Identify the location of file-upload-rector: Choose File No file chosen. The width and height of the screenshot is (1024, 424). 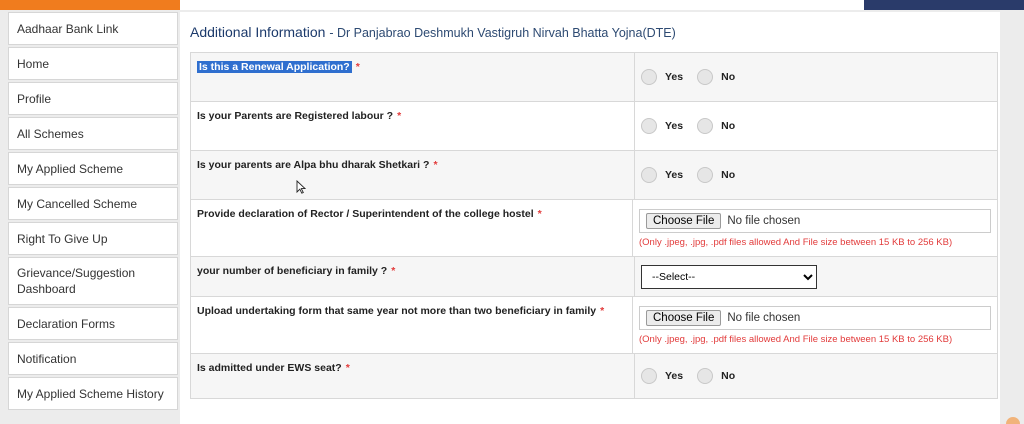
(815, 220).